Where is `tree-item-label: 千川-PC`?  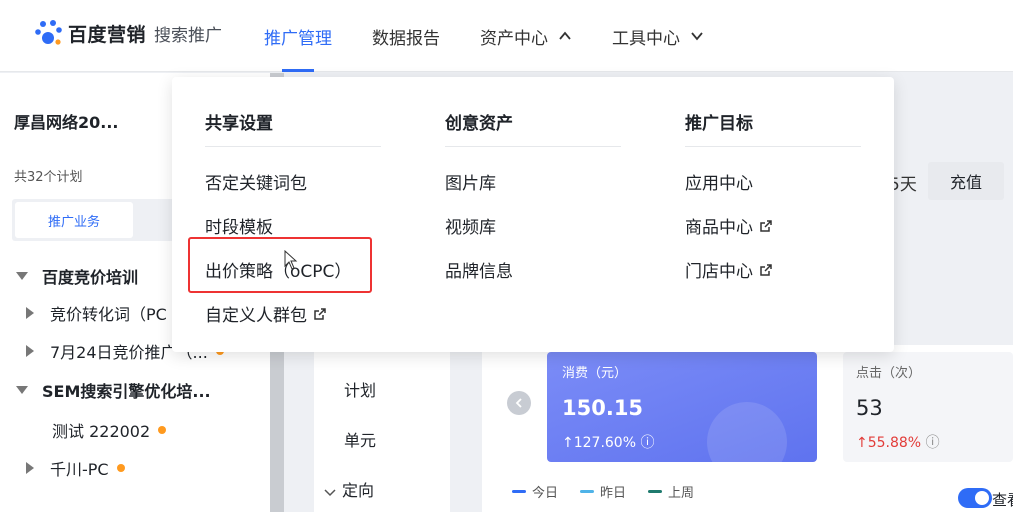 tree-item-label: 千川-PC is located at coordinates (79, 469).